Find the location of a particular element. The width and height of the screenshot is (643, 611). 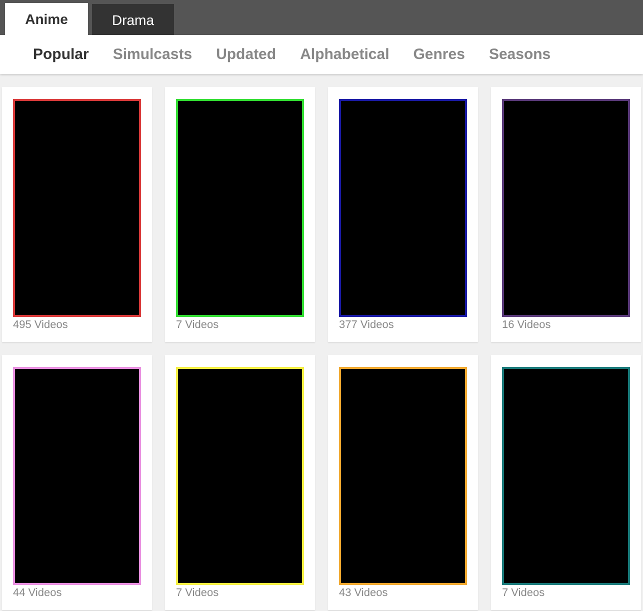

video-count: 377 Videos is located at coordinates (367, 325).